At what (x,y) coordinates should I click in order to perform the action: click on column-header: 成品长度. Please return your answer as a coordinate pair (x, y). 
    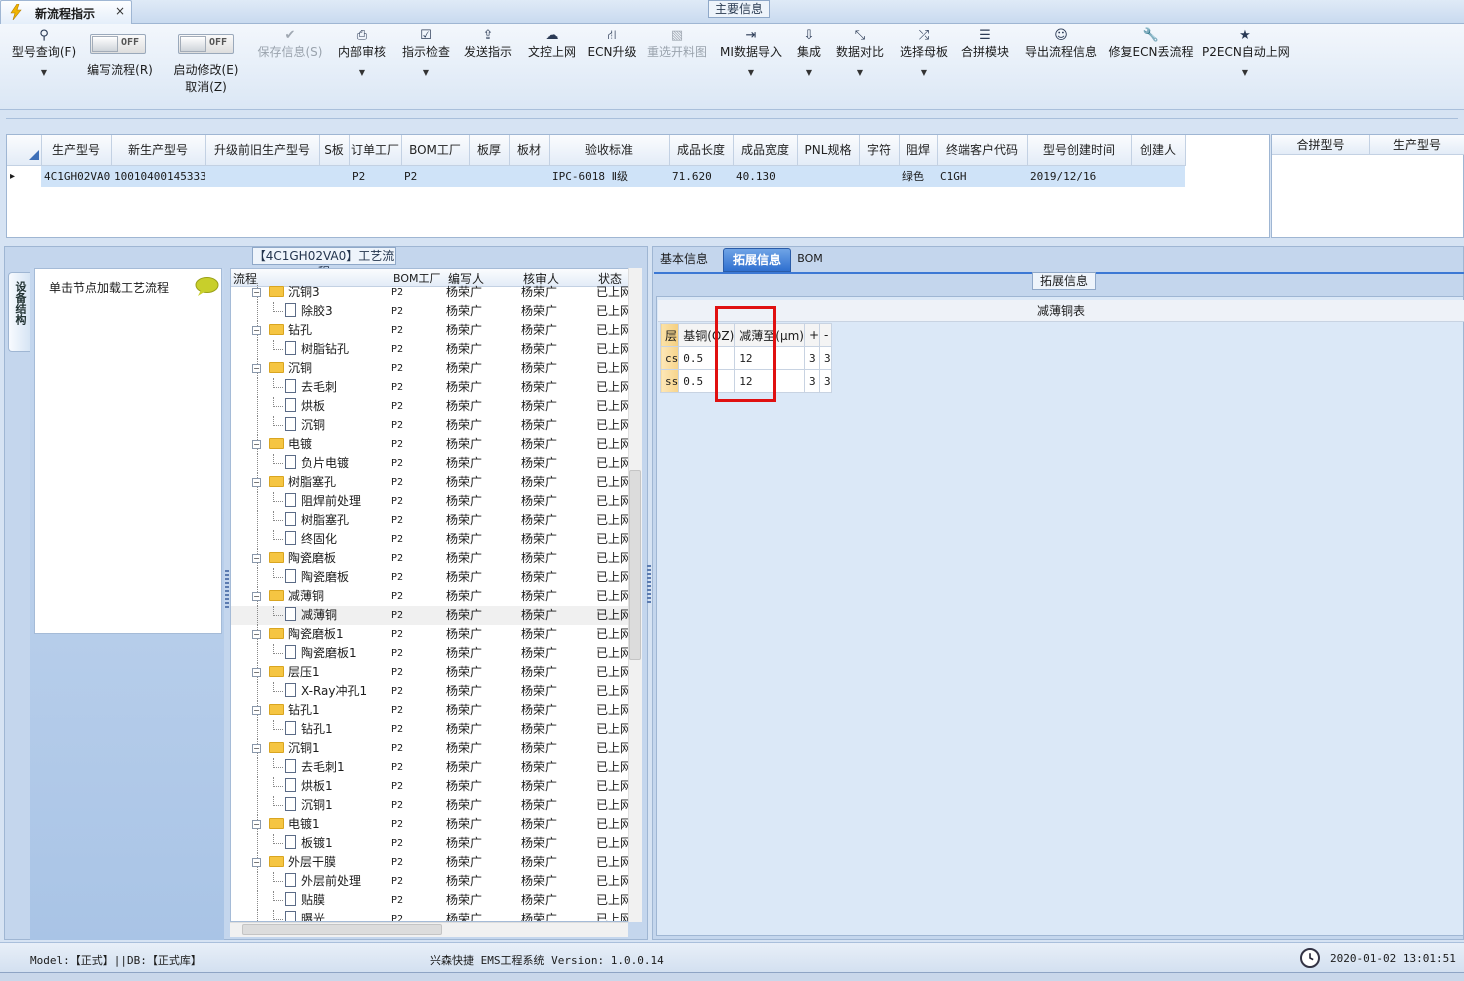
    Looking at the image, I should click on (701, 150).